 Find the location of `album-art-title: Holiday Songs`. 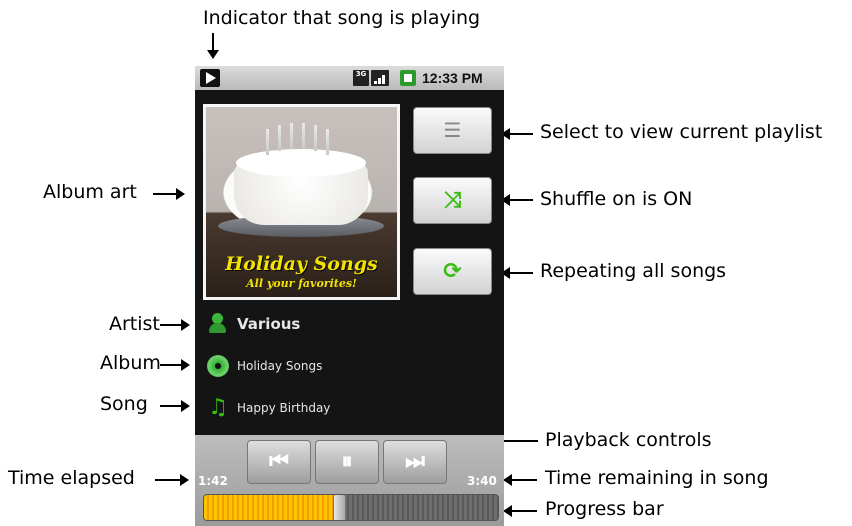

album-art-title: Holiday Songs is located at coordinates (301, 264).